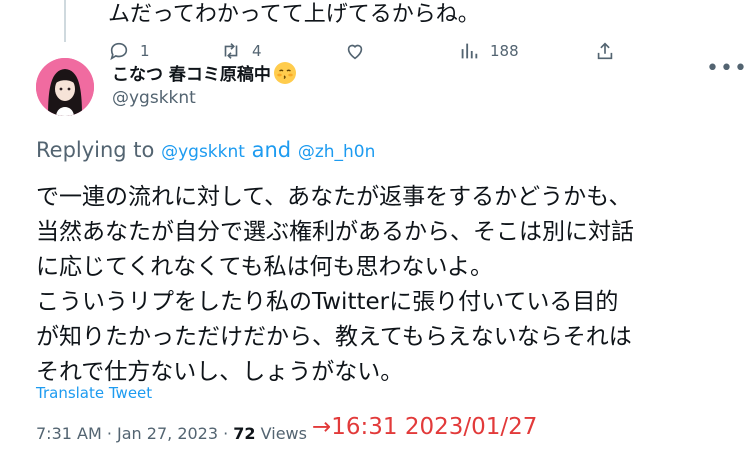 Image resolution: width=750 pixels, height=458 pixels. I want to click on tweet-line: 当然あなたが自分で選ぶ権利があるから、そこは別に対話, so click(335, 232).